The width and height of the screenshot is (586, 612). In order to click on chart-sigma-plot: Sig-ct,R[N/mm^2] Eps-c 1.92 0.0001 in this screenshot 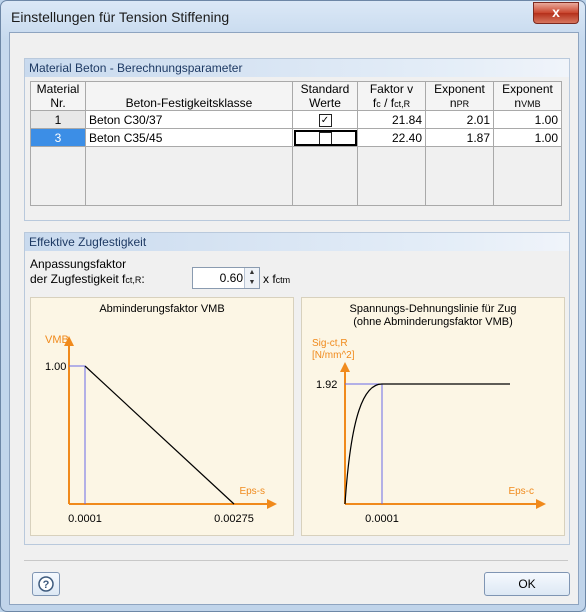, I will do `click(429, 431)`.